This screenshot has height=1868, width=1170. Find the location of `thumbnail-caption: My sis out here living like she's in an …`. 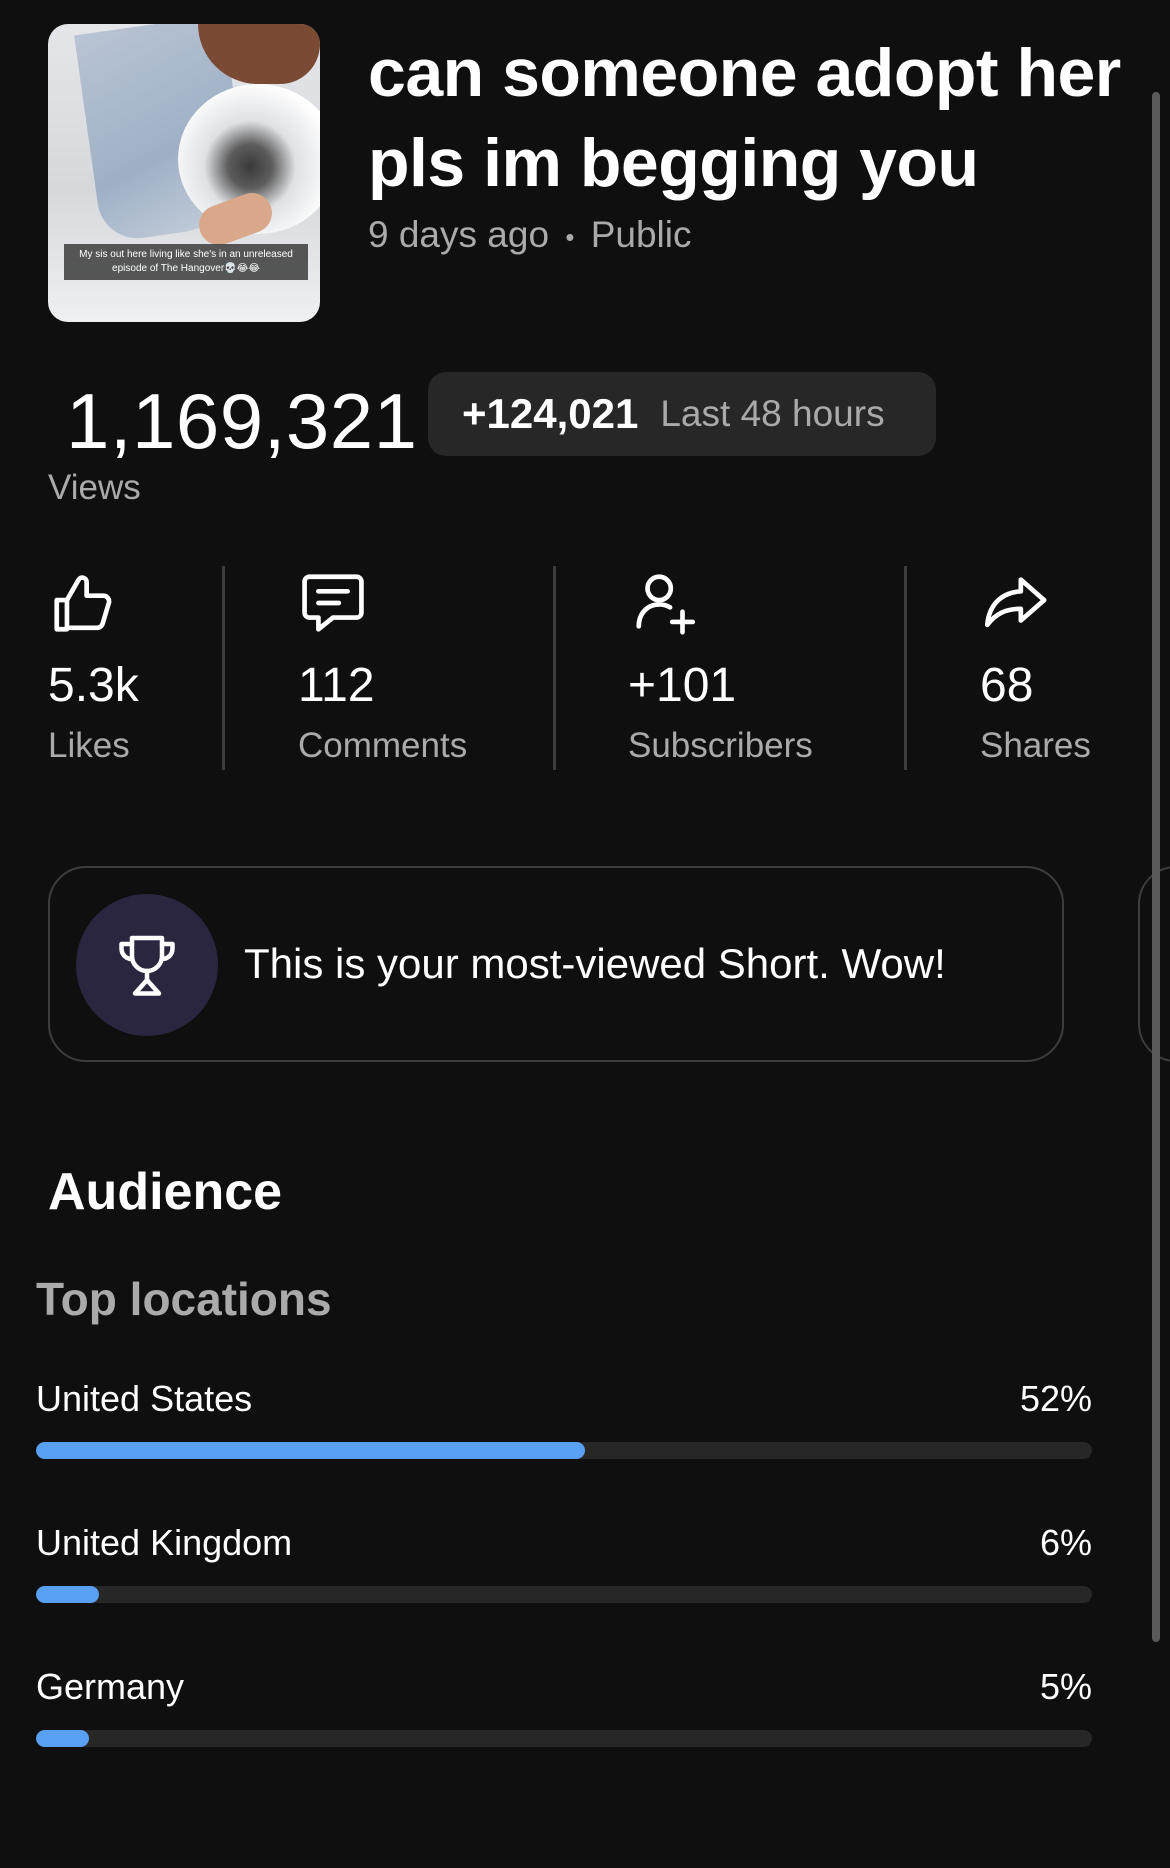

thumbnail-caption: My sis out here living like she's in an … is located at coordinates (186, 262).